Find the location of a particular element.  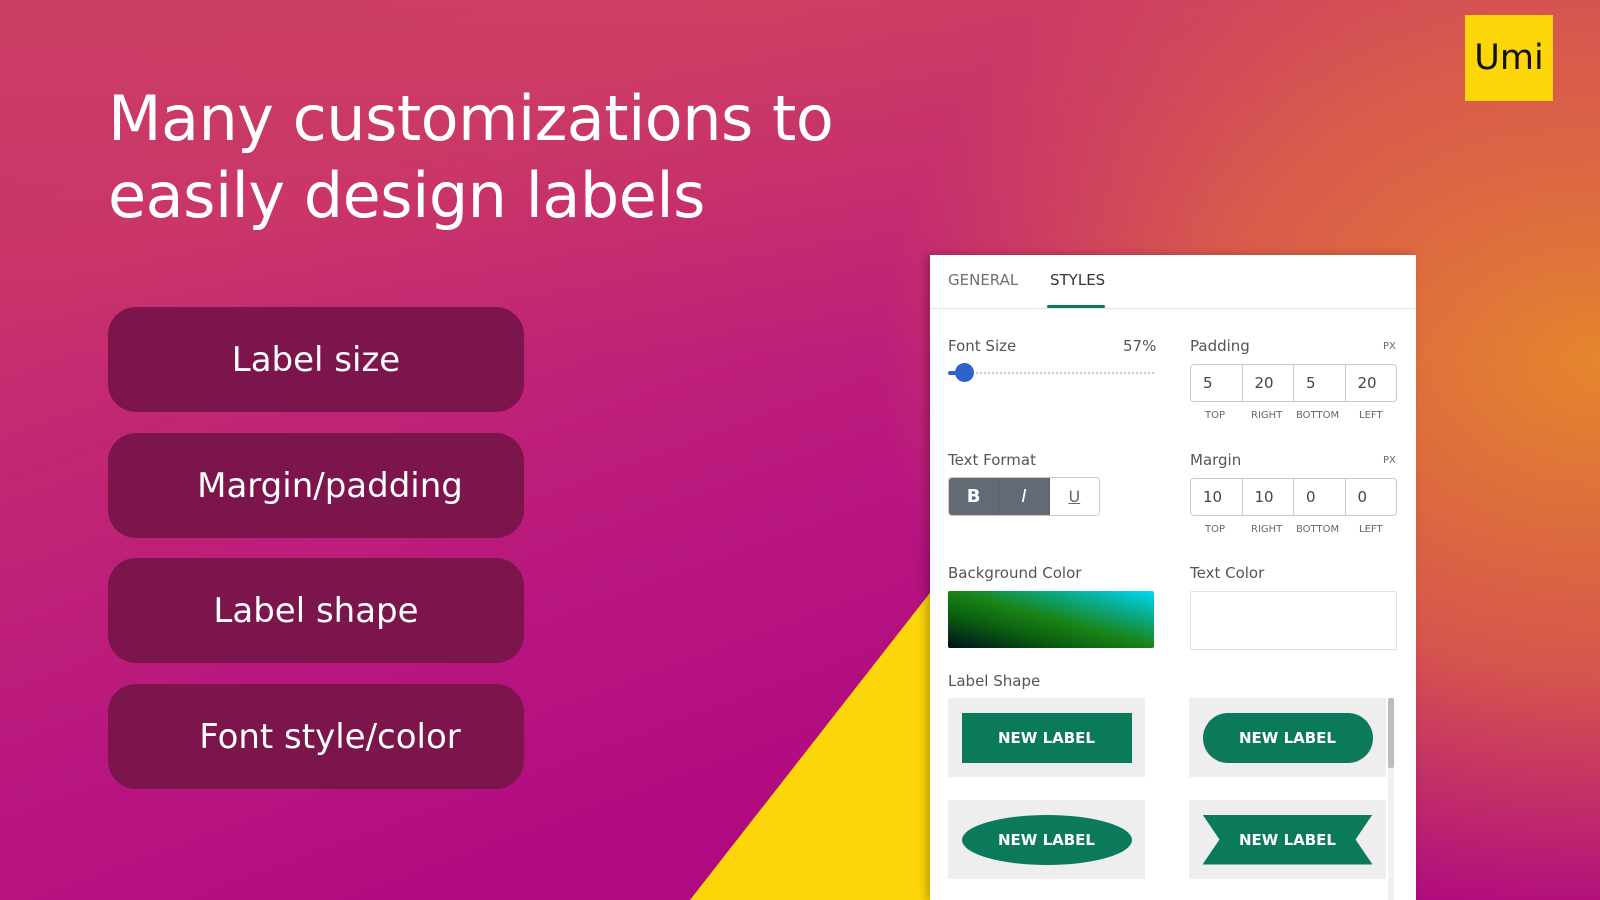

logo-text: Umi is located at coordinates (1509, 58).